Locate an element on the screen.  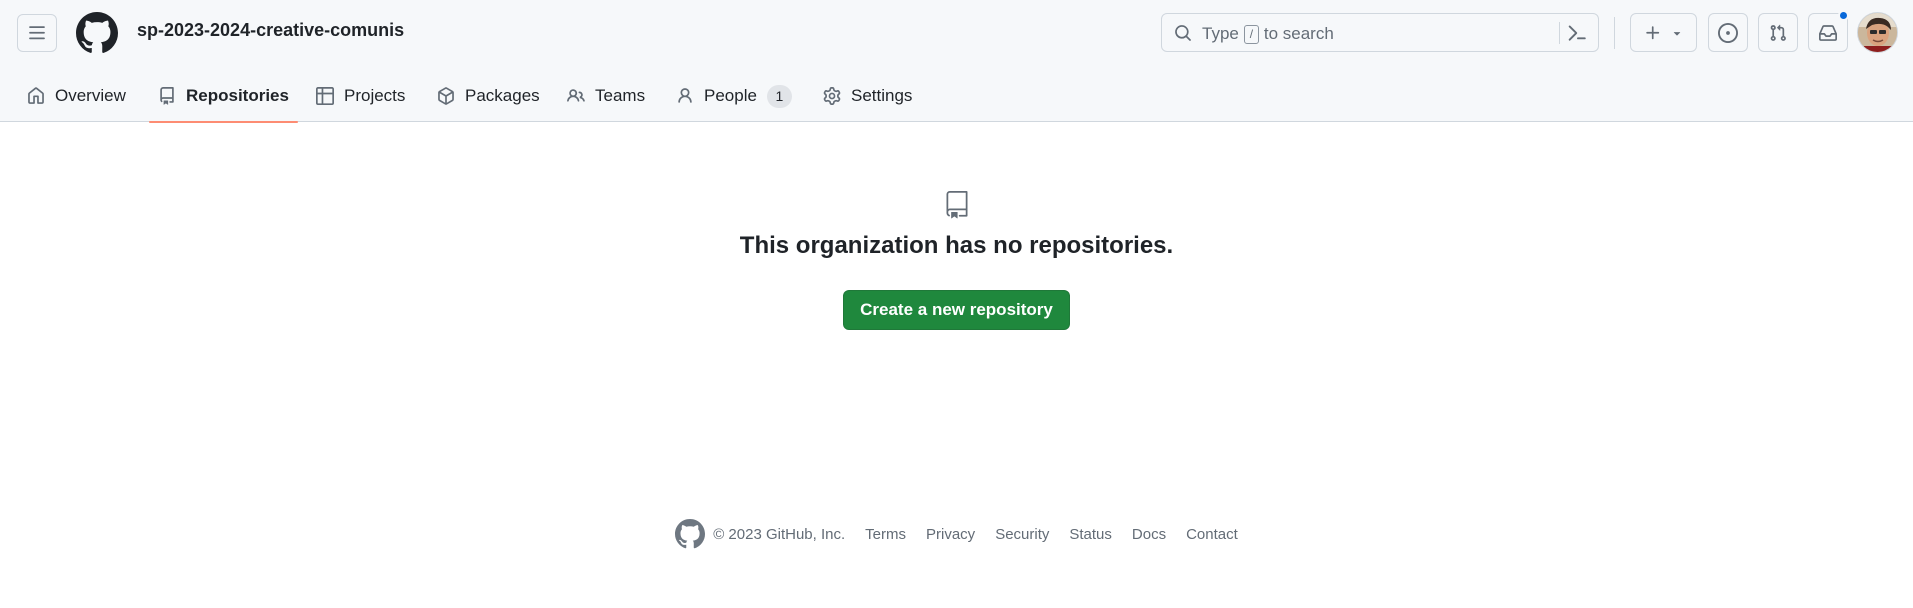
people-count-badge: 1 is located at coordinates (779, 96).